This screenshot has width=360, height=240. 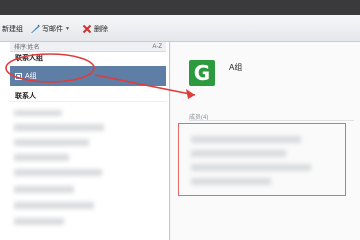 What do you see at coordinates (157, 46) in the screenshot?
I see `sort-range: A-Z` at bounding box center [157, 46].